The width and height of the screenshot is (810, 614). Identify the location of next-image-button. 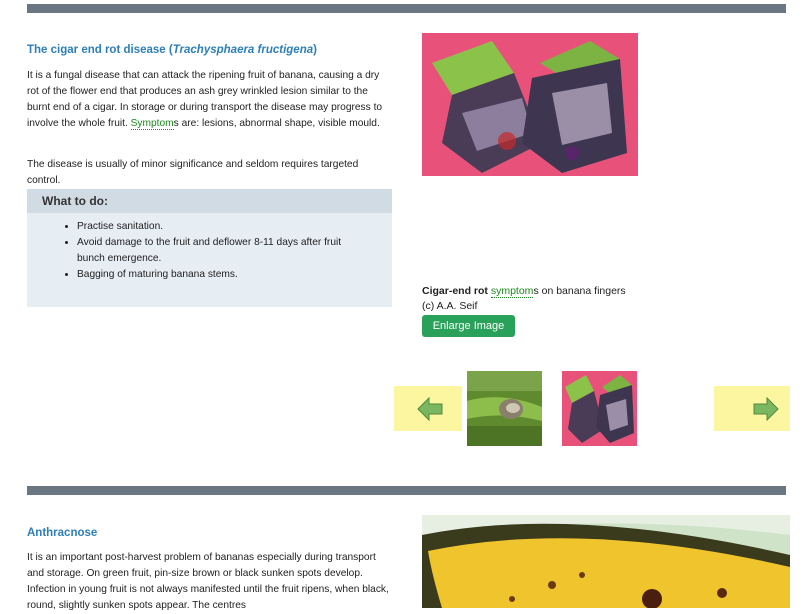
(752, 408).